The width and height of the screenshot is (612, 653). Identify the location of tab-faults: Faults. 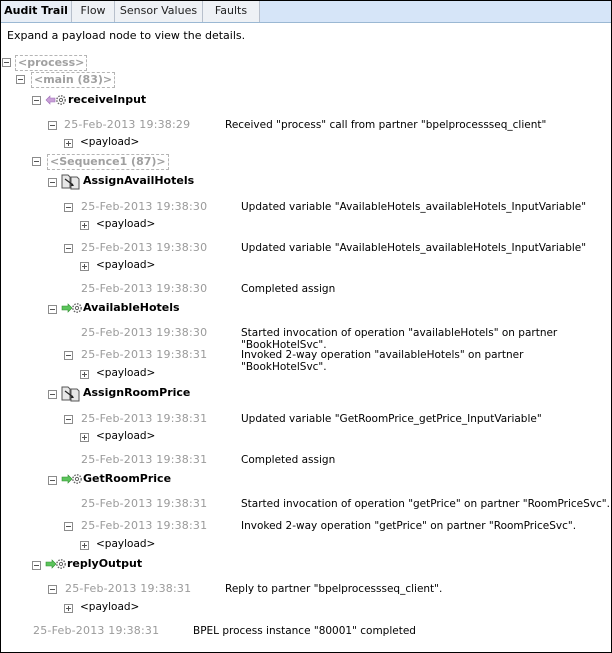
(231, 11).